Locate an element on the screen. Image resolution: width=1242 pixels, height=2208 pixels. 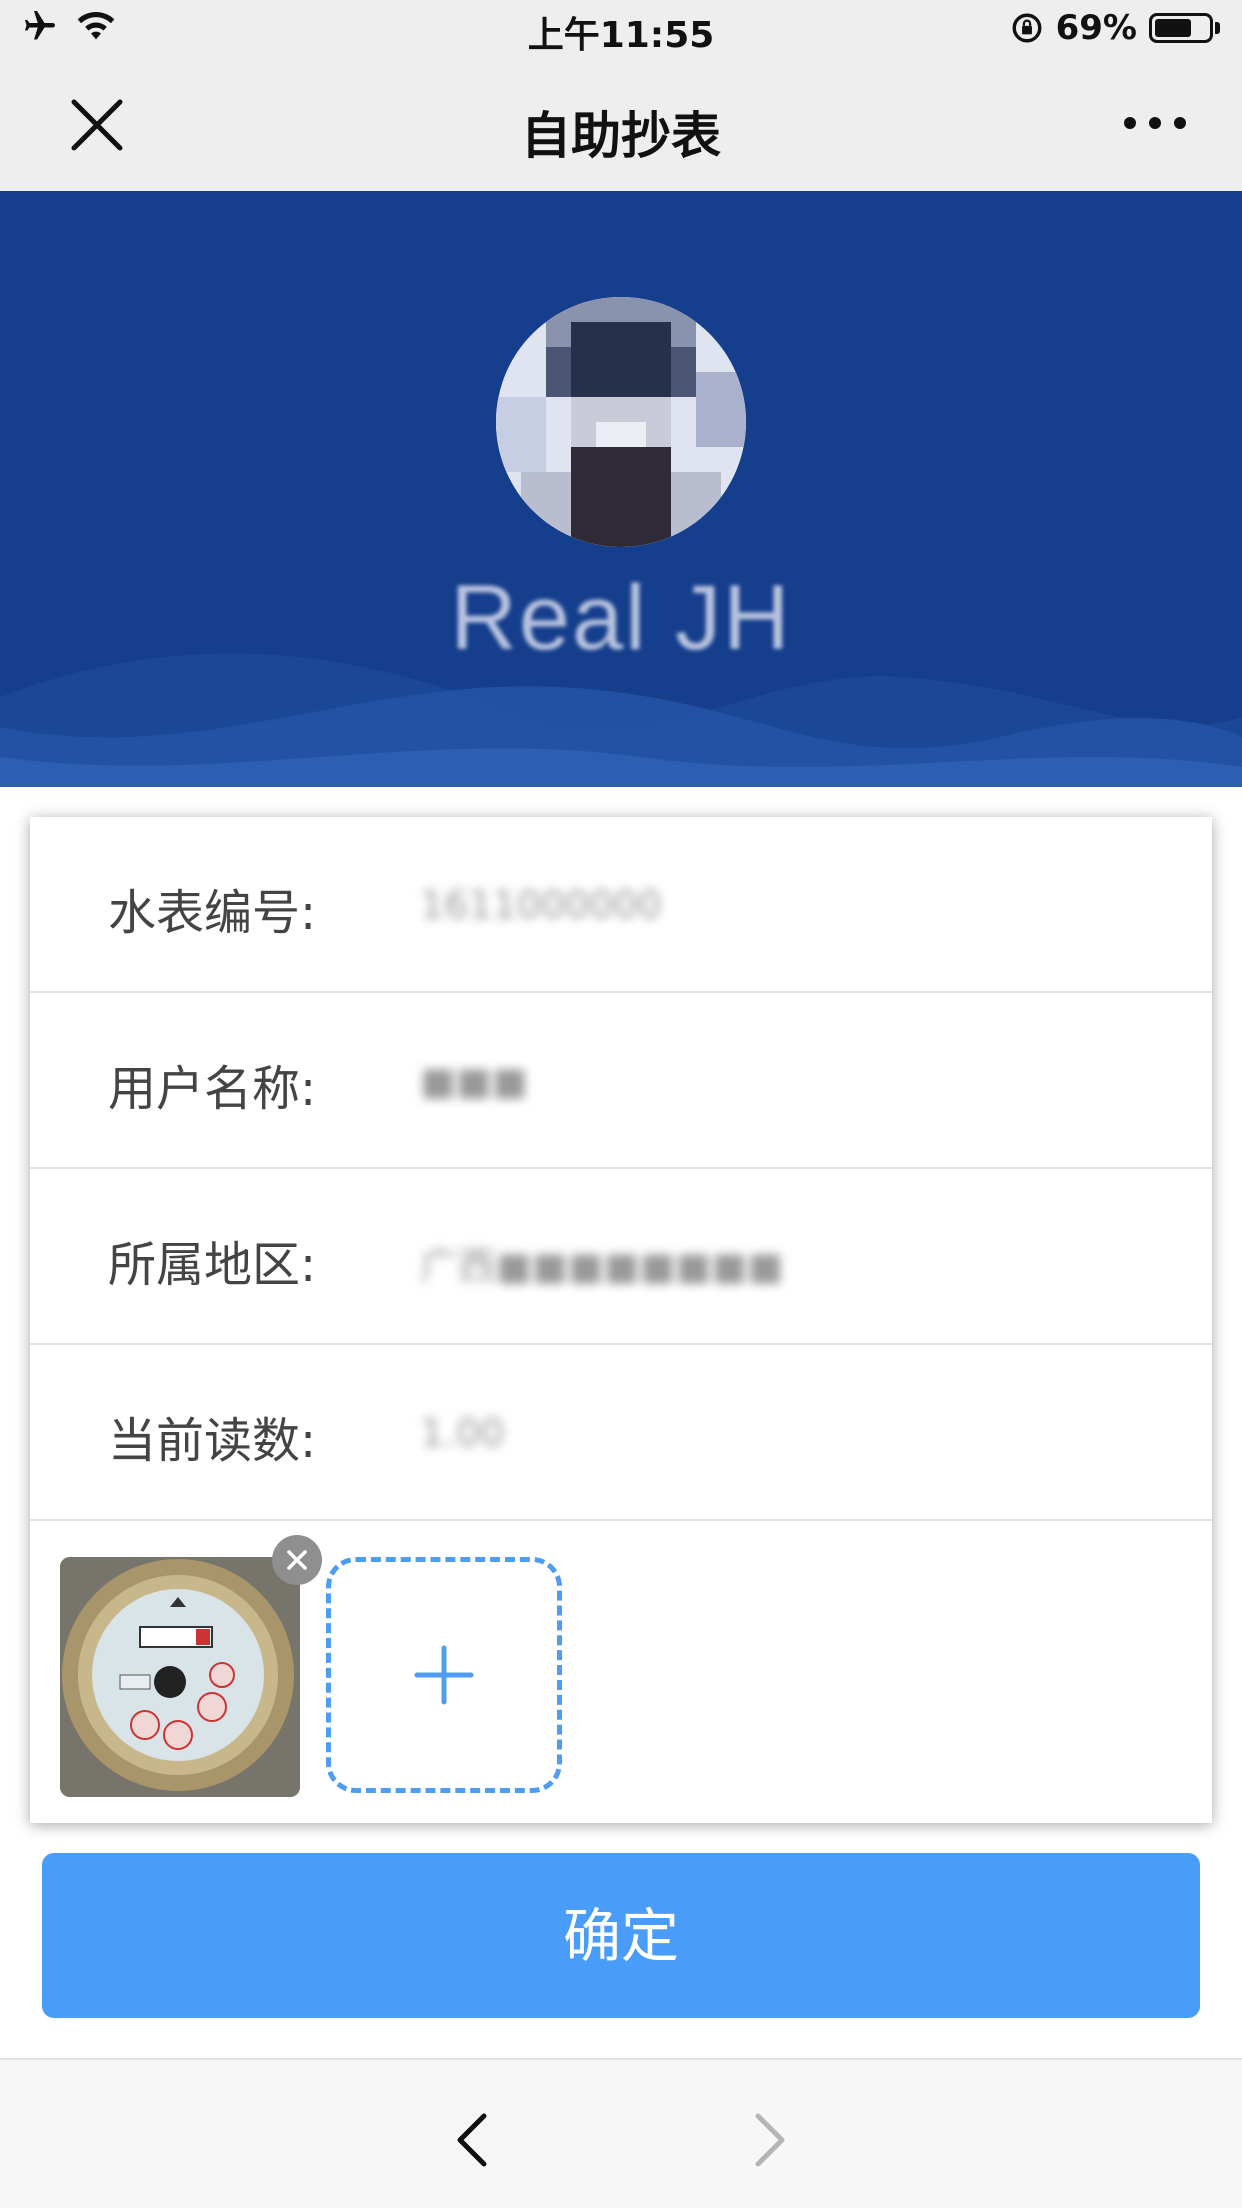
current-reading-label: 当前读数: is located at coordinates (212, 1441).